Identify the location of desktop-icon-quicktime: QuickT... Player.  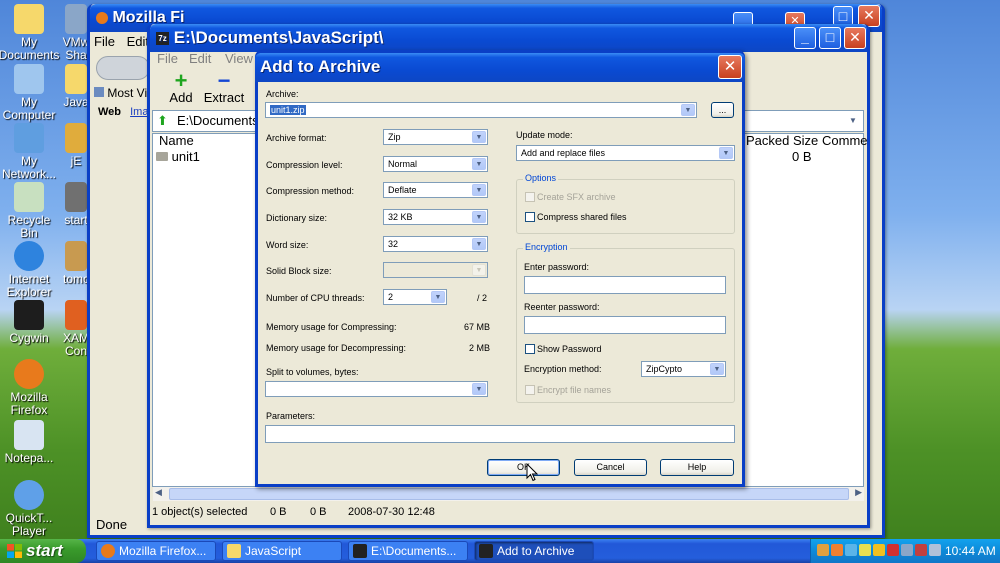
(30, 509).